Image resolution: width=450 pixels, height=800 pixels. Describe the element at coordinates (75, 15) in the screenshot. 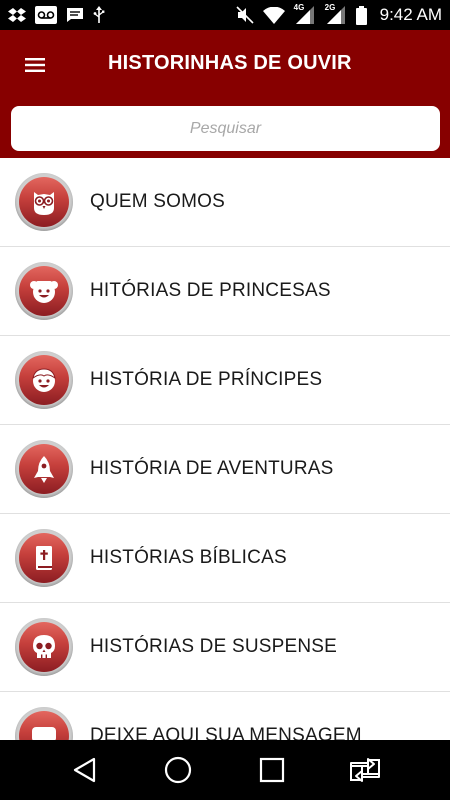

I see `message-icon` at that location.